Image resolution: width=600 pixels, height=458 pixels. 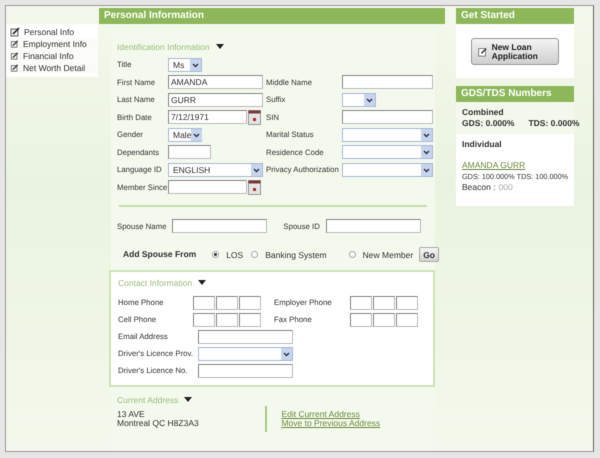 What do you see at coordinates (163, 47) in the screenshot?
I see `section-title: Identification Information` at bounding box center [163, 47].